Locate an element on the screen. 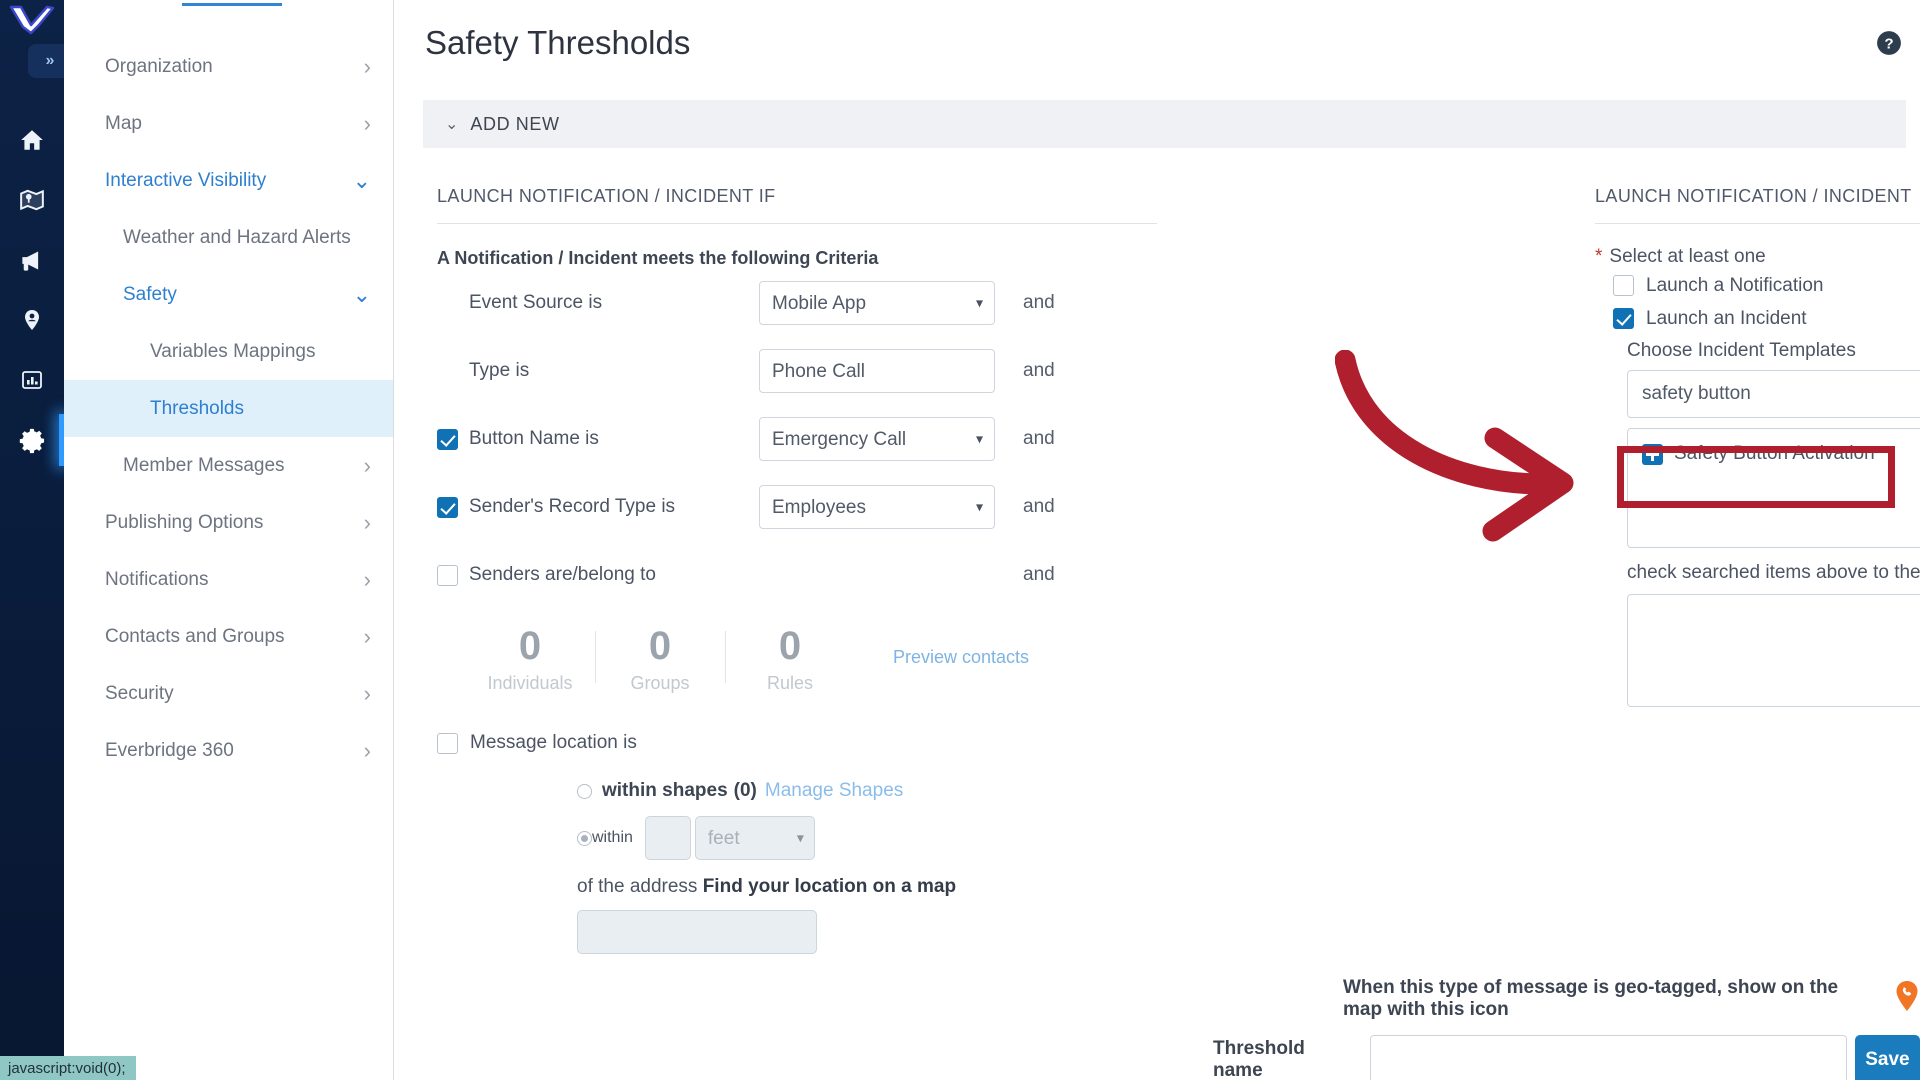 The height and width of the screenshot is (1080, 1920). template-result-item: Safety Button Activation is located at coordinates (1781, 454).